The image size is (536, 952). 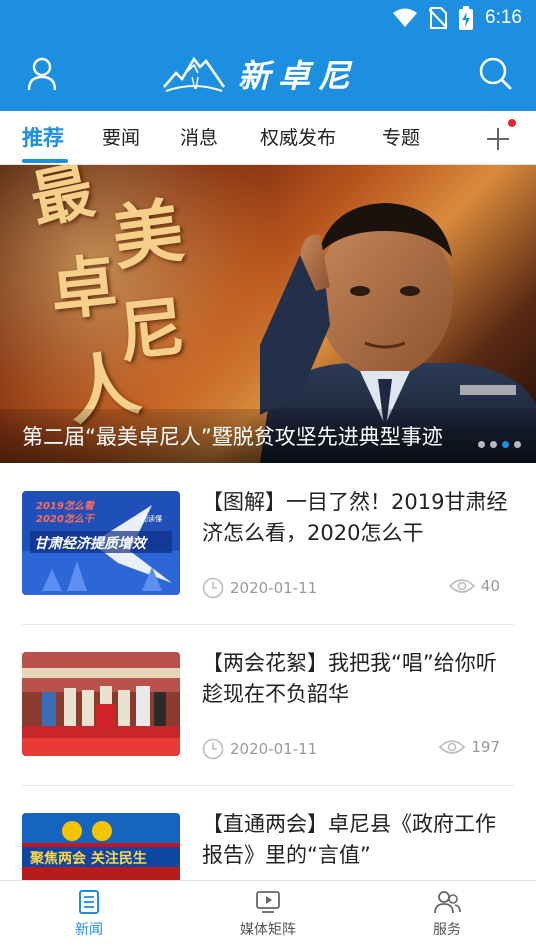 I want to click on category-tabs: 推荐 要闻 消息 权威发布 专题, so click(x=268, y=138).